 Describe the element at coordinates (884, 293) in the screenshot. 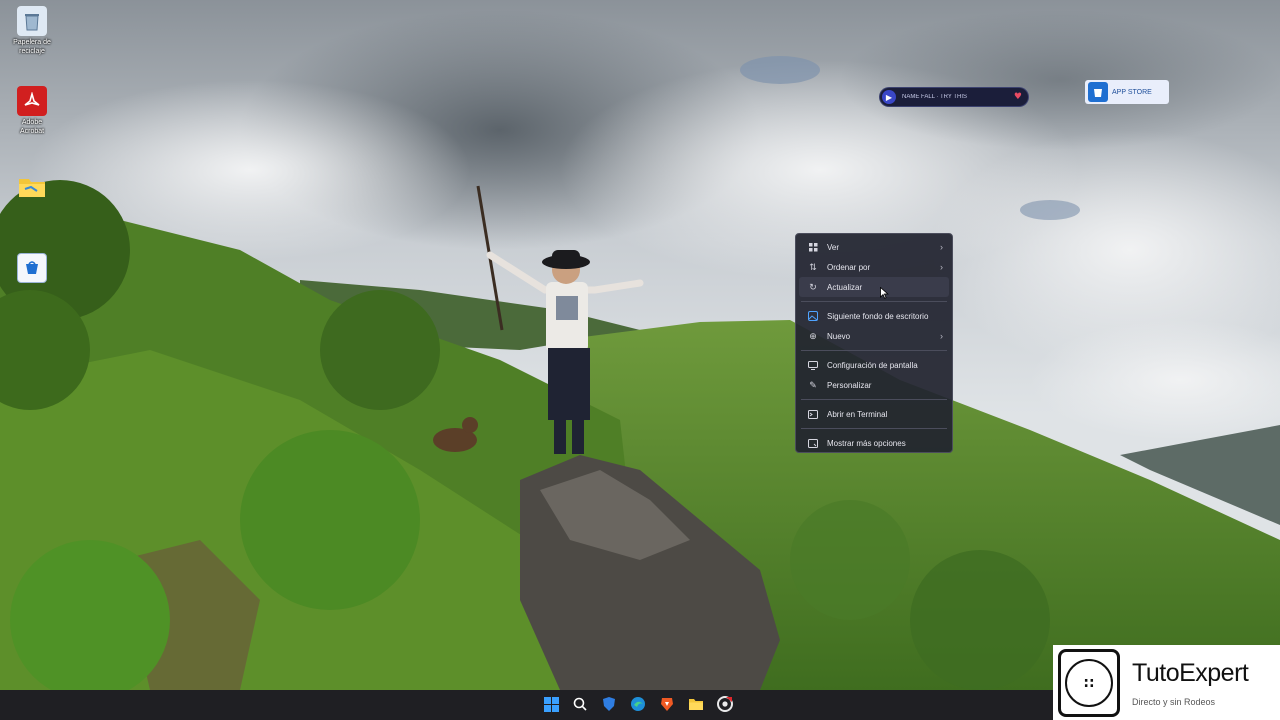

I see `mouse-cursor-icon` at that location.